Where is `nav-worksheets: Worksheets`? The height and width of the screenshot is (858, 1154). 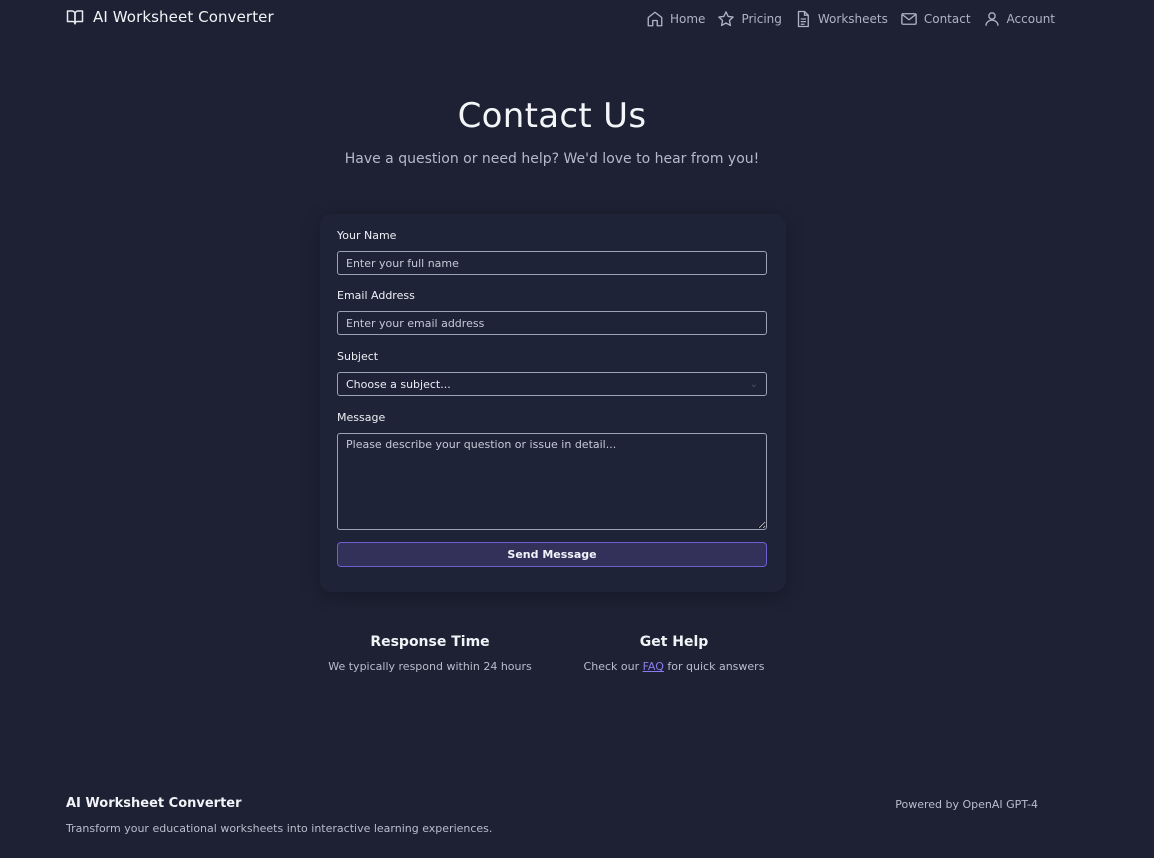
nav-worksheets: Worksheets is located at coordinates (841, 19).